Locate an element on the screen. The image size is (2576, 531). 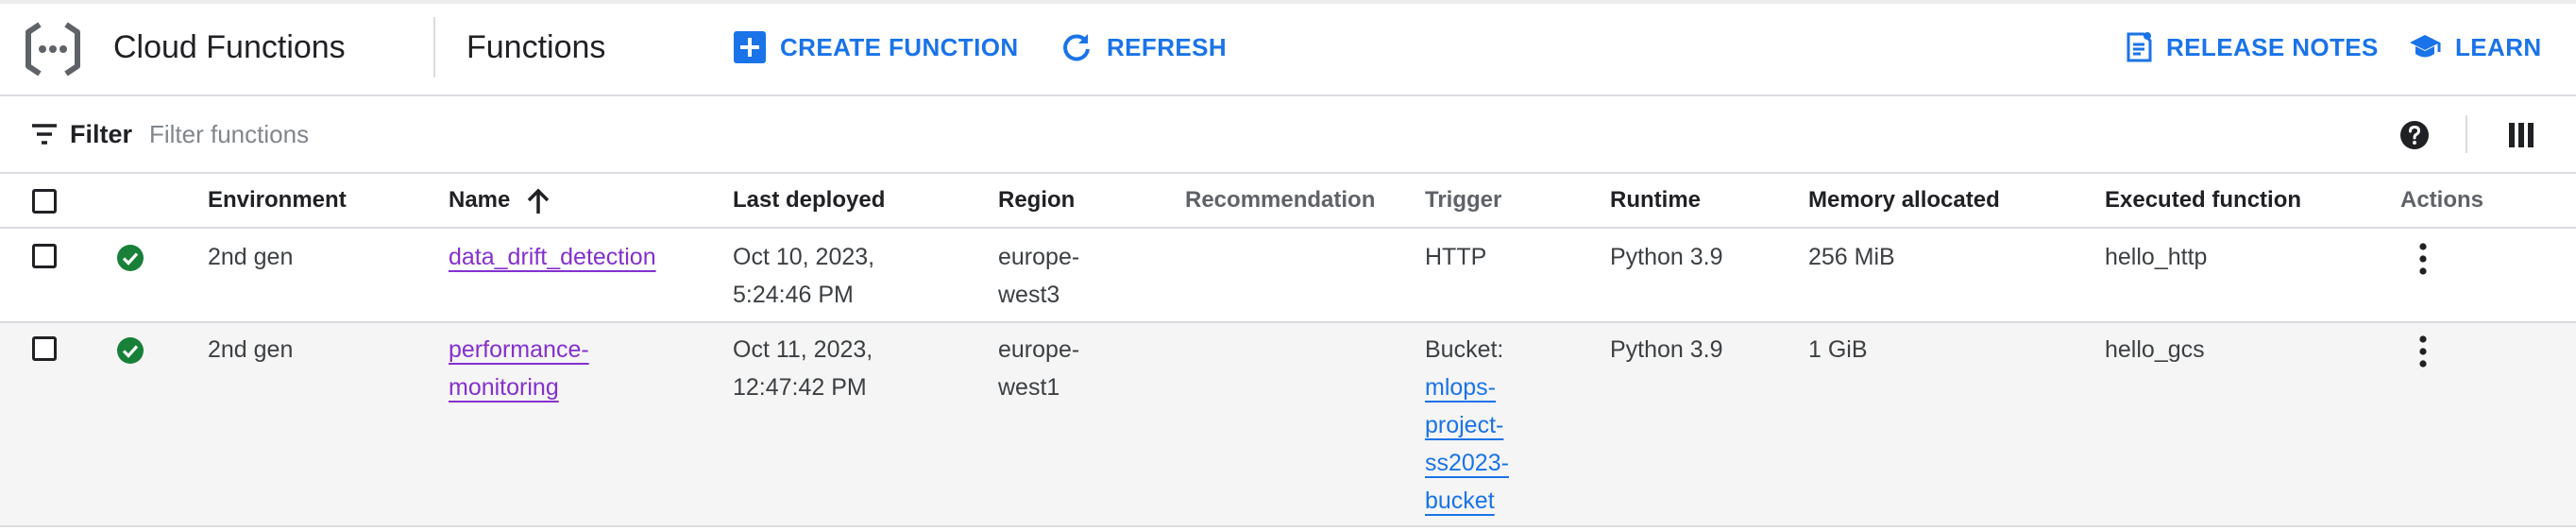
toolbar-divider is located at coordinates (2466, 134).